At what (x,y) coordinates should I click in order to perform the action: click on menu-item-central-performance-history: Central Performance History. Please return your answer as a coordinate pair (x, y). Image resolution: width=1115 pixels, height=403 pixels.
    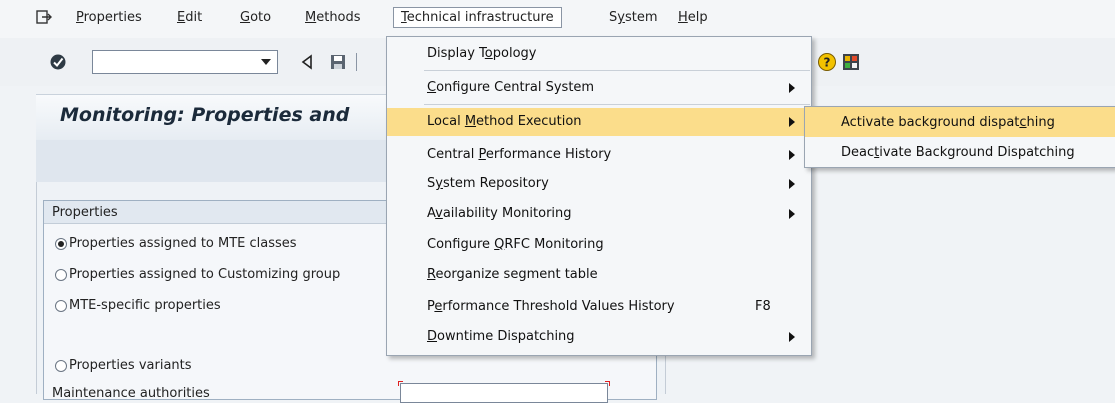
    Looking at the image, I should click on (599, 155).